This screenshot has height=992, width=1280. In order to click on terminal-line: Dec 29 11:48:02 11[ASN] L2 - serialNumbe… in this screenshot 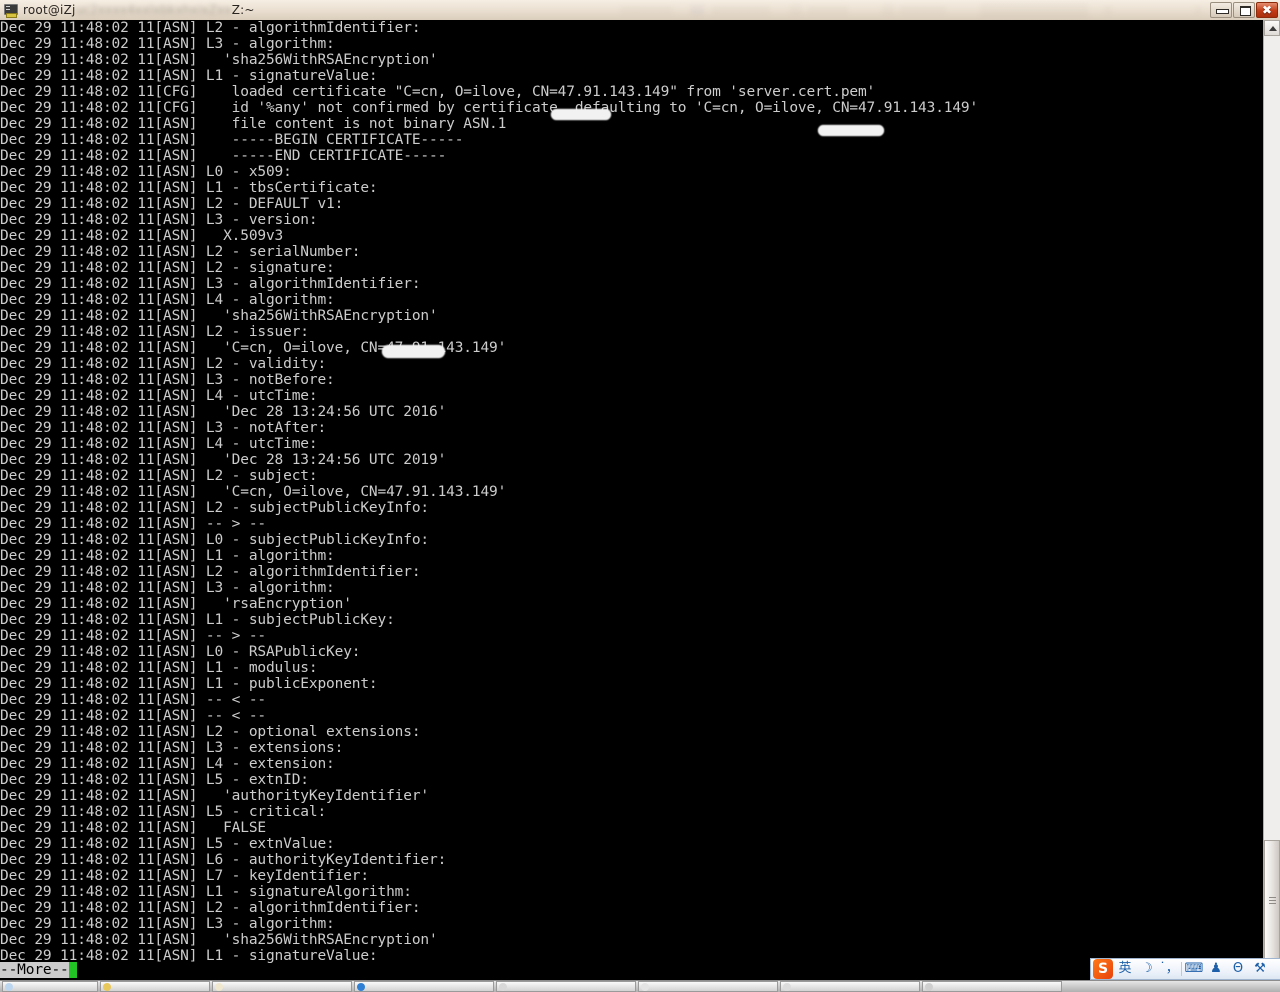, I will do `click(180, 252)`.